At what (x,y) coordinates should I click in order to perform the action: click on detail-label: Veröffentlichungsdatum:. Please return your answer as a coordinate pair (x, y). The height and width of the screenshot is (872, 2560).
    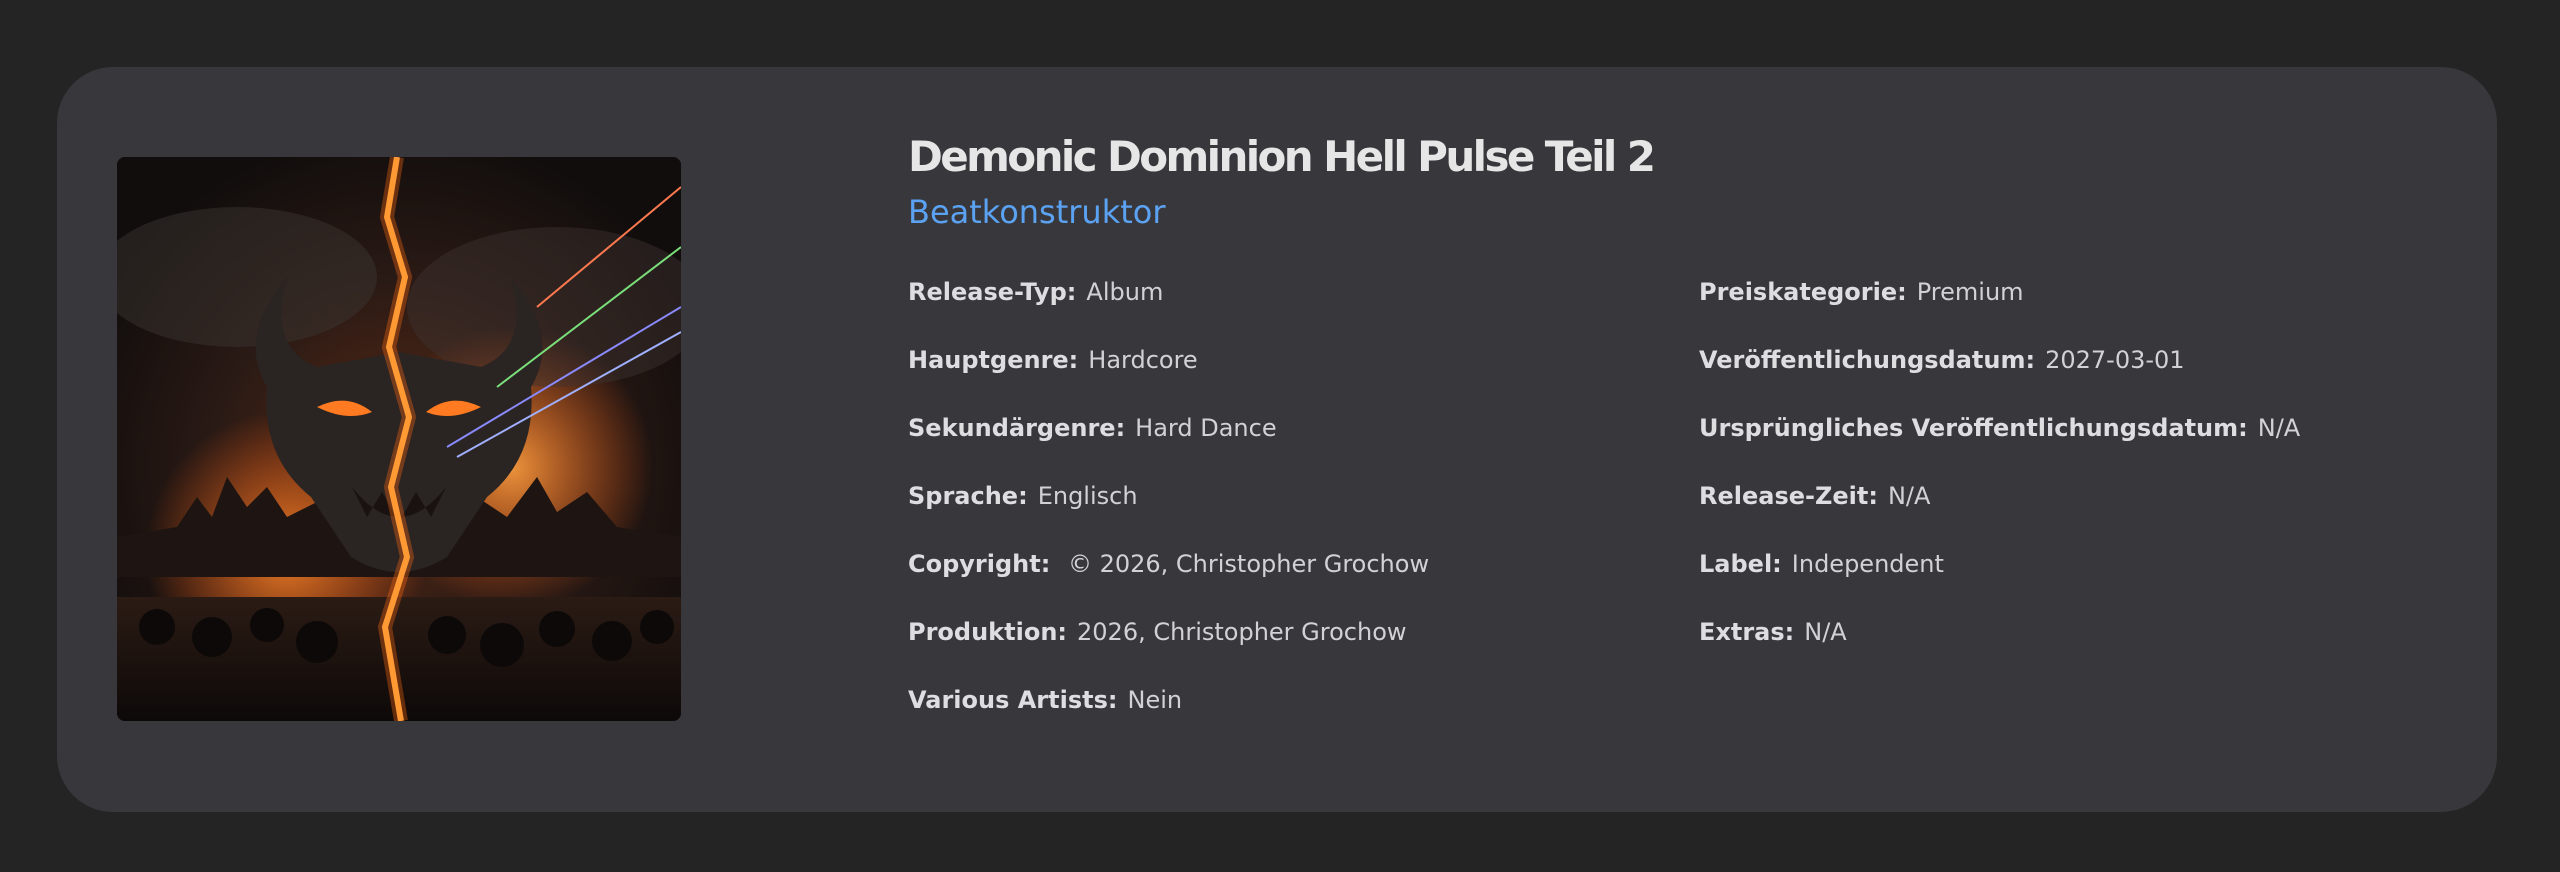
    Looking at the image, I should click on (1867, 360).